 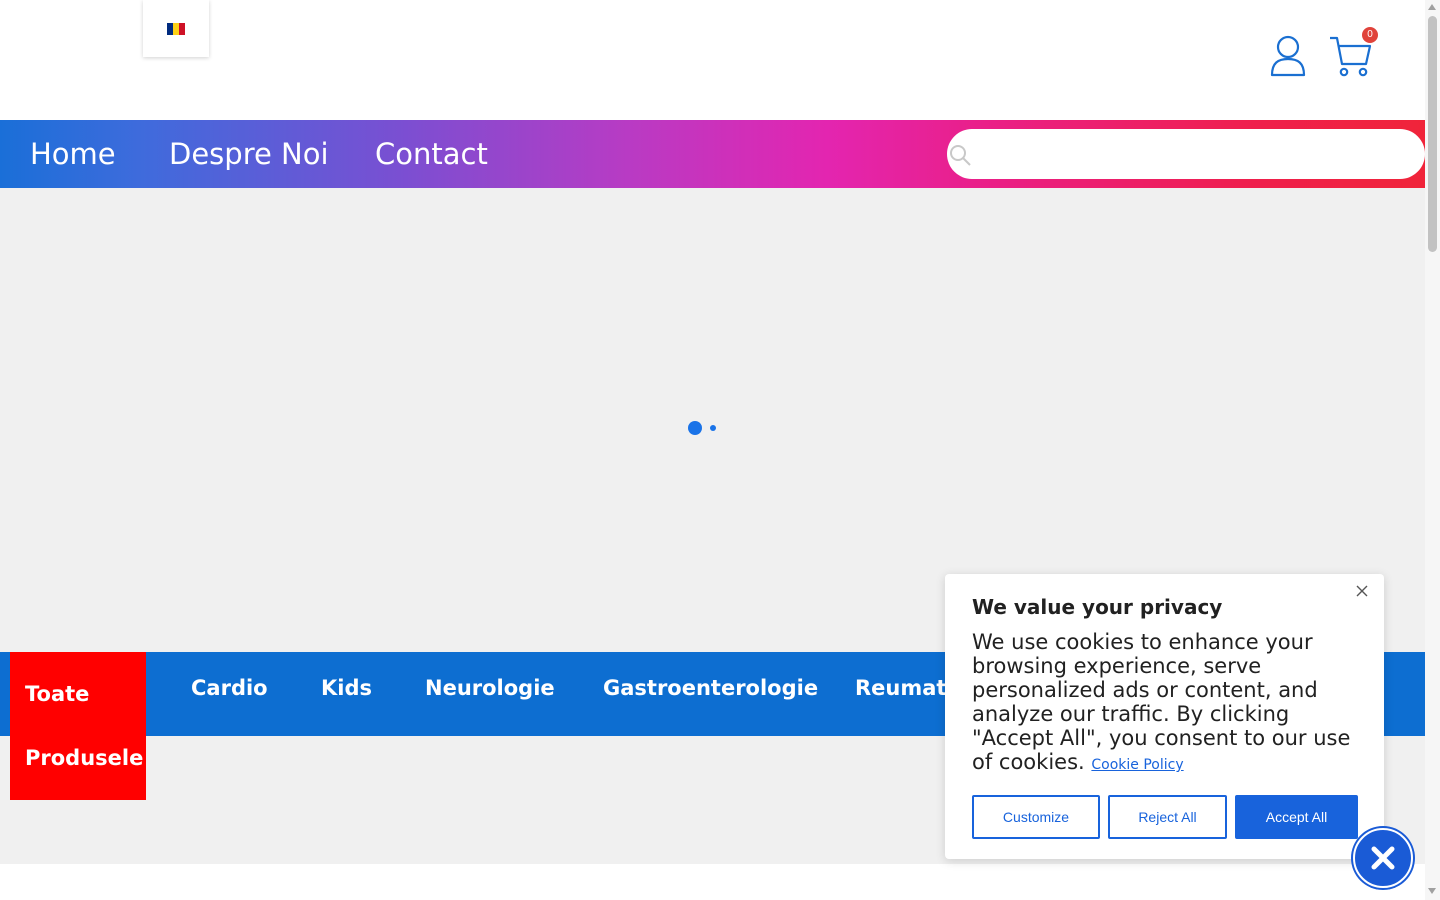 What do you see at coordinates (229, 688) in the screenshot?
I see `category-cardio: Cardio` at bounding box center [229, 688].